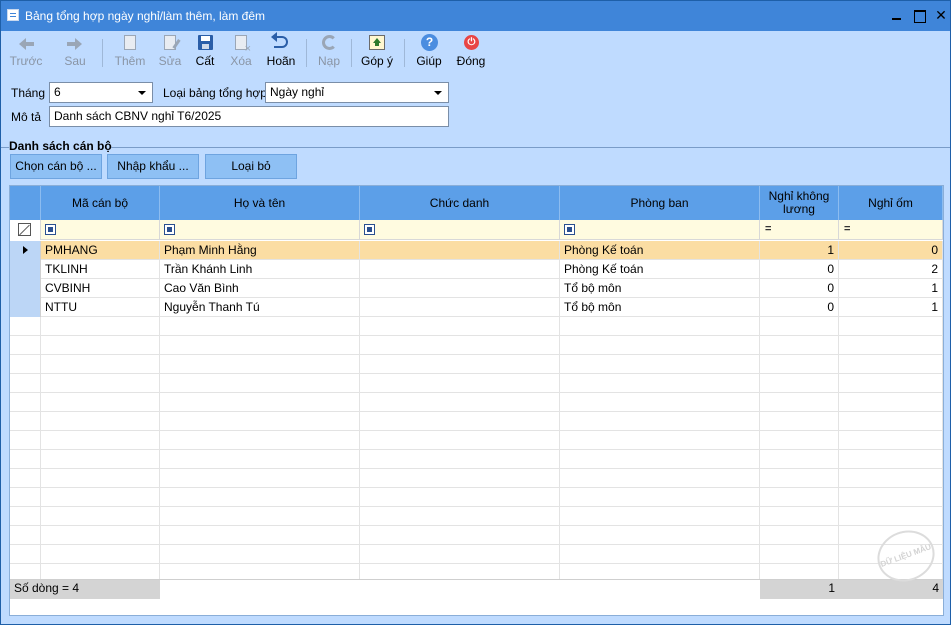 Image resolution: width=951 pixels, height=625 pixels. Describe the element at coordinates (101, 92) in the screenshot. I see `month-select: 6` at that location.